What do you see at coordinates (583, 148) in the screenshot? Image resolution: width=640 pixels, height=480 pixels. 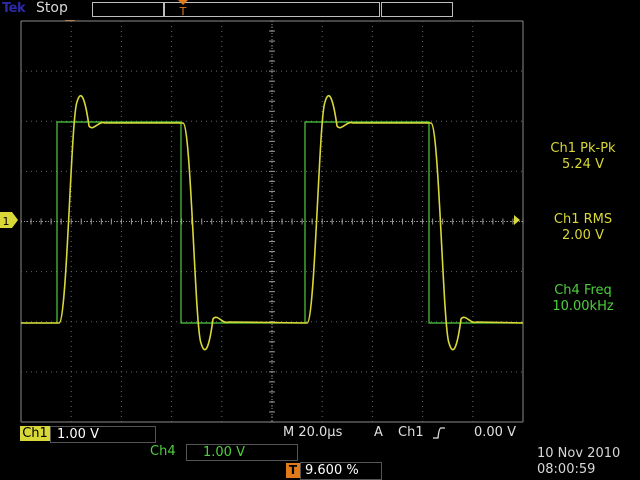 I see `measurement-1-label: Ch1 Pk-Pk` at bounding box center [583, 148].